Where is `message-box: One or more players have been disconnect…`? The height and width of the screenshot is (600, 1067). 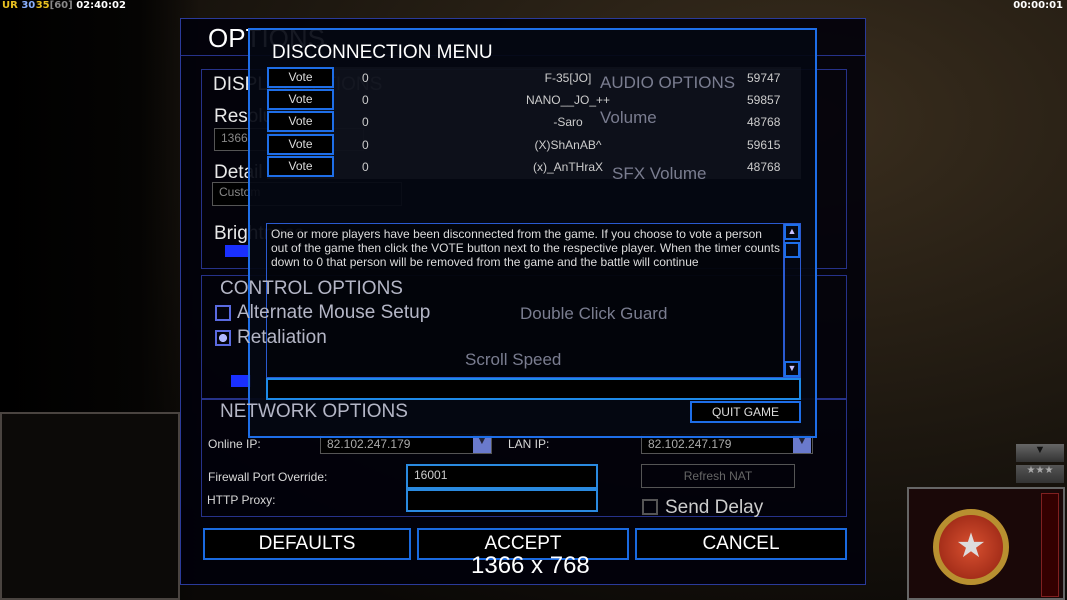 message-box: One or more players have been disconnect… is located at coordinates (525, 300).